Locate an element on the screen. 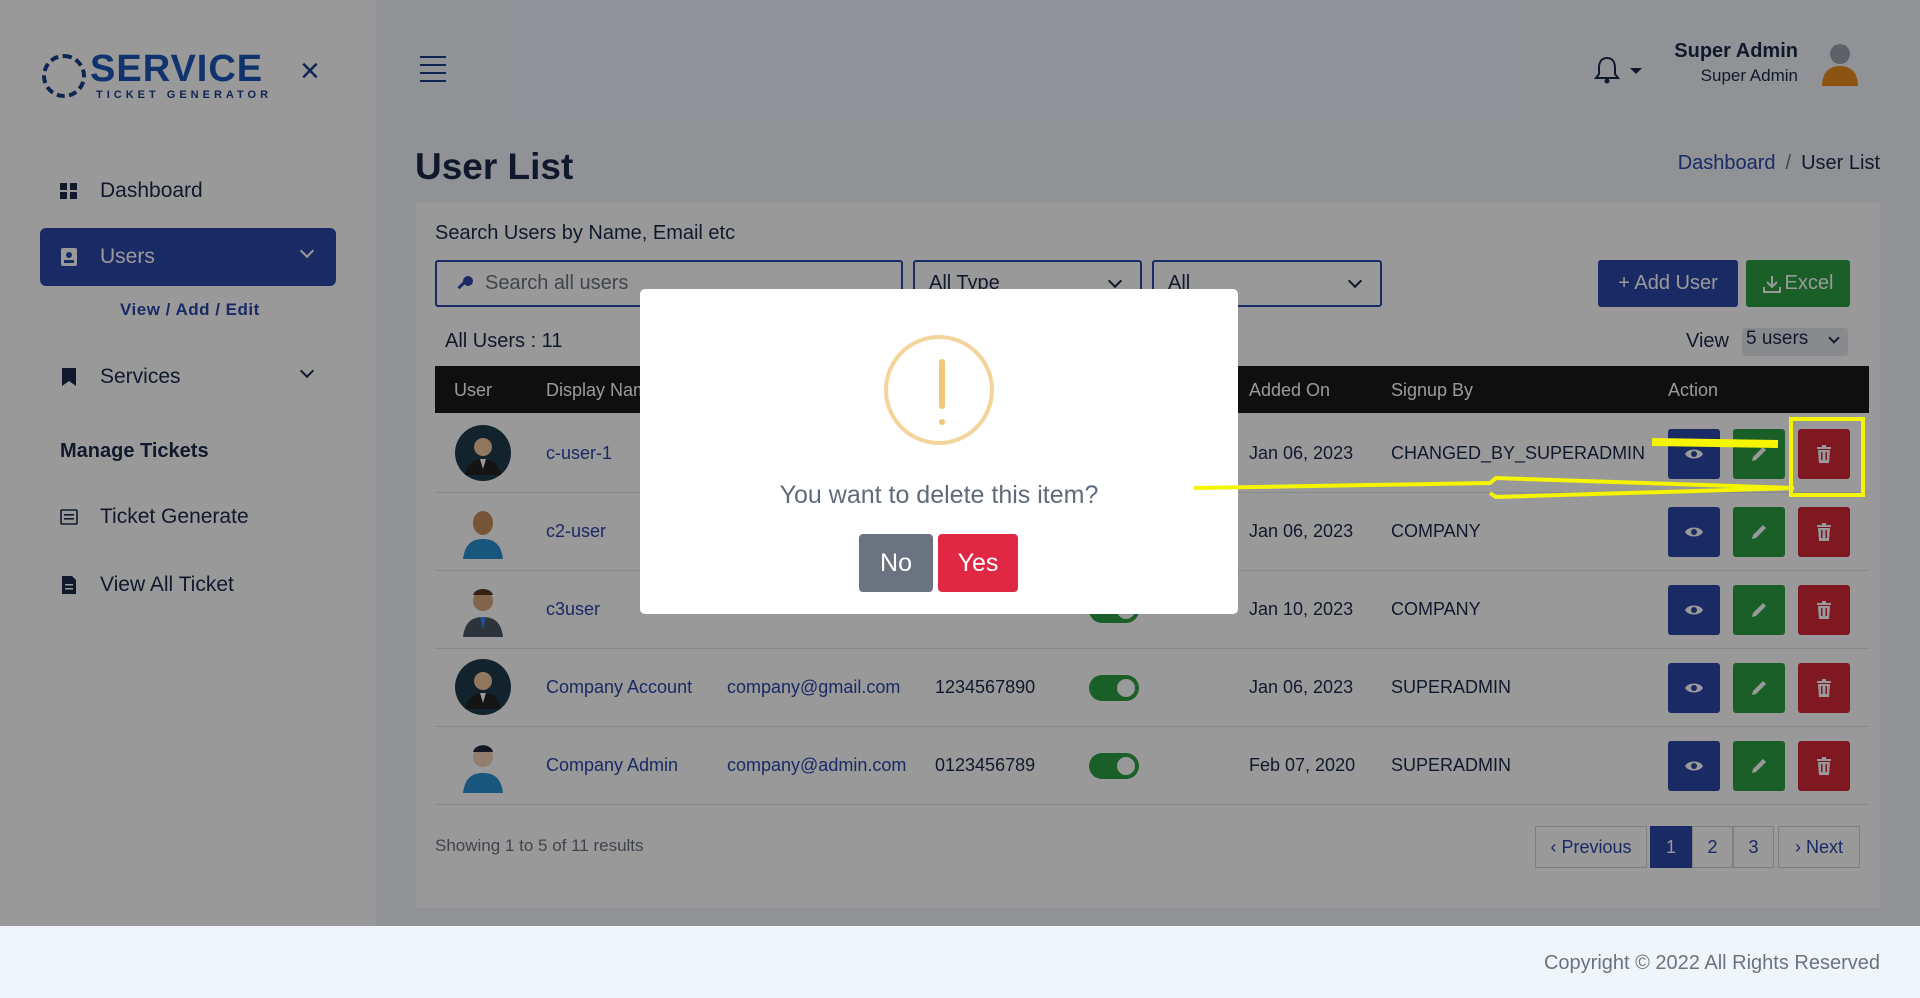 This screenshot has height=998, width=1920. copyright: Copyright © 2022 All Rights Reserved is located at coordinates (1711, 963).